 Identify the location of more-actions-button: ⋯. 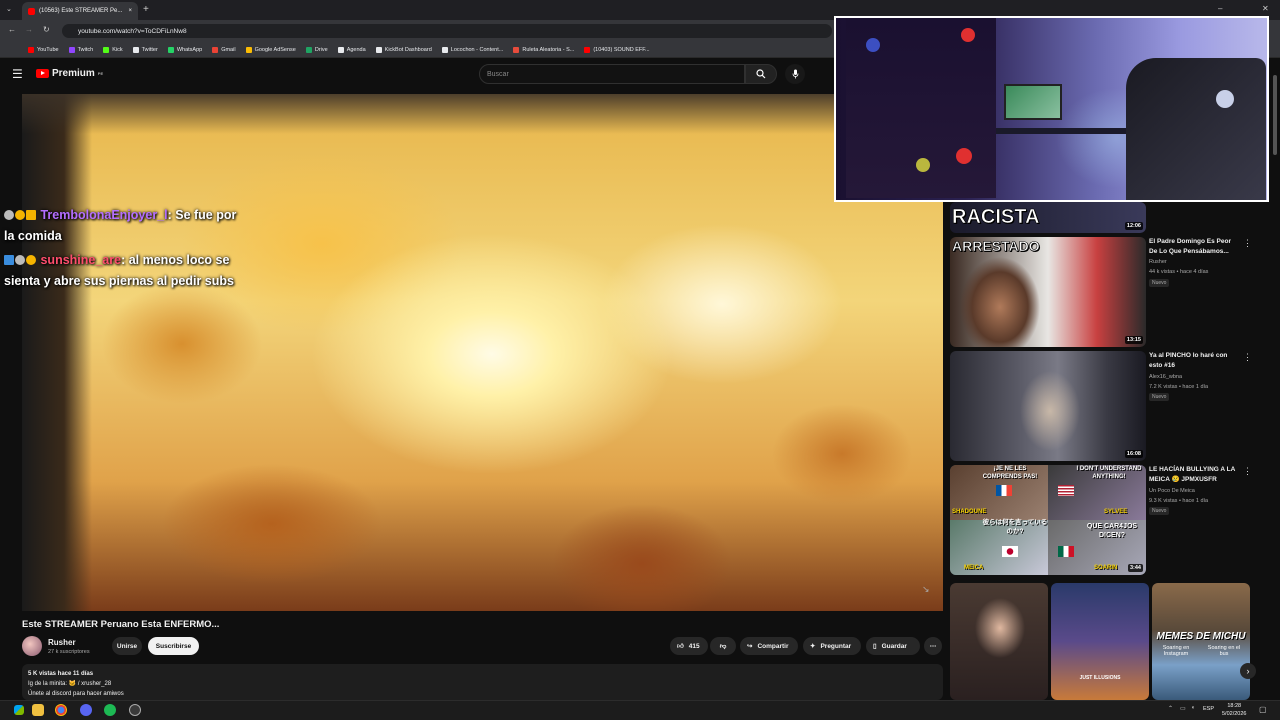
(933, 646).